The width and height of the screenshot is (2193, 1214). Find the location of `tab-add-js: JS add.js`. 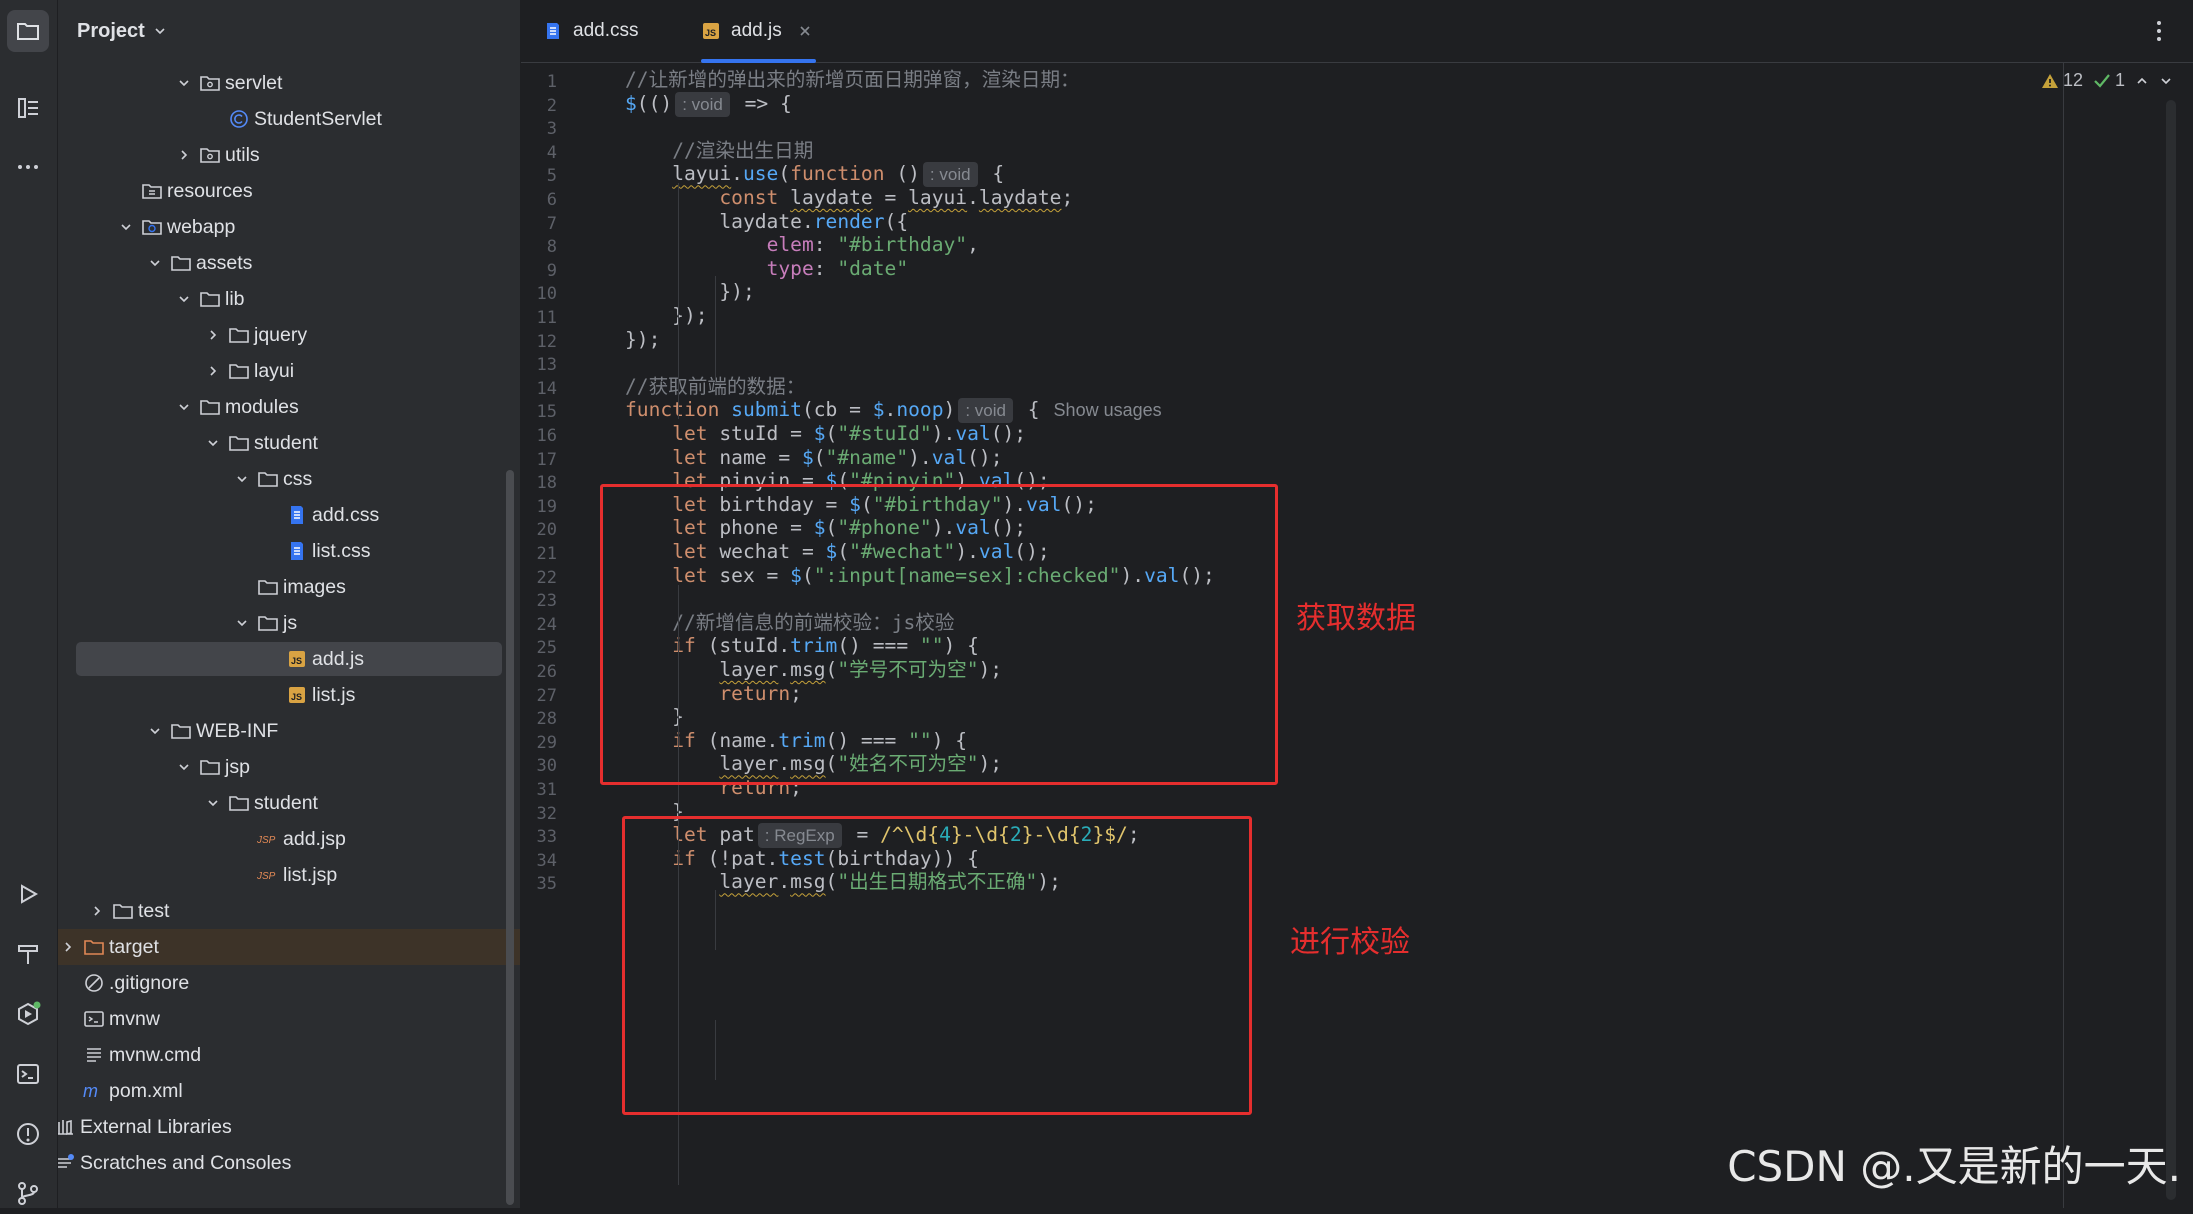

tab-add-js: JS add.js is located at coordinates (758, 31).